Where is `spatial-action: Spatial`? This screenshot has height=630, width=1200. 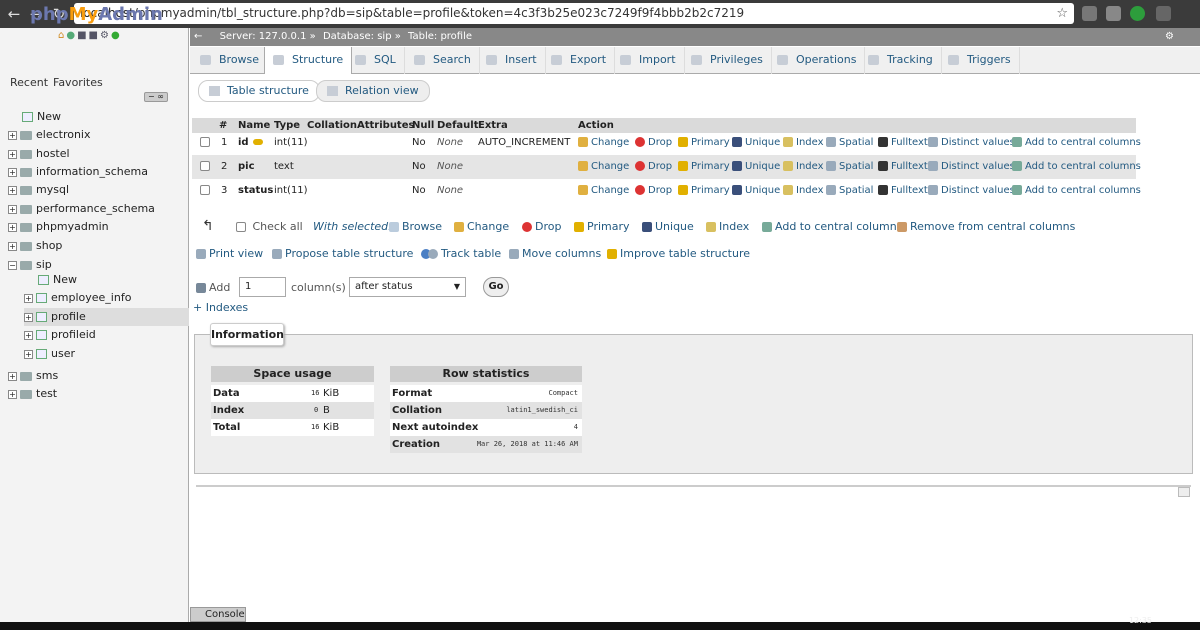
spatial-action: Spatial is located at coordinates (849, 191).